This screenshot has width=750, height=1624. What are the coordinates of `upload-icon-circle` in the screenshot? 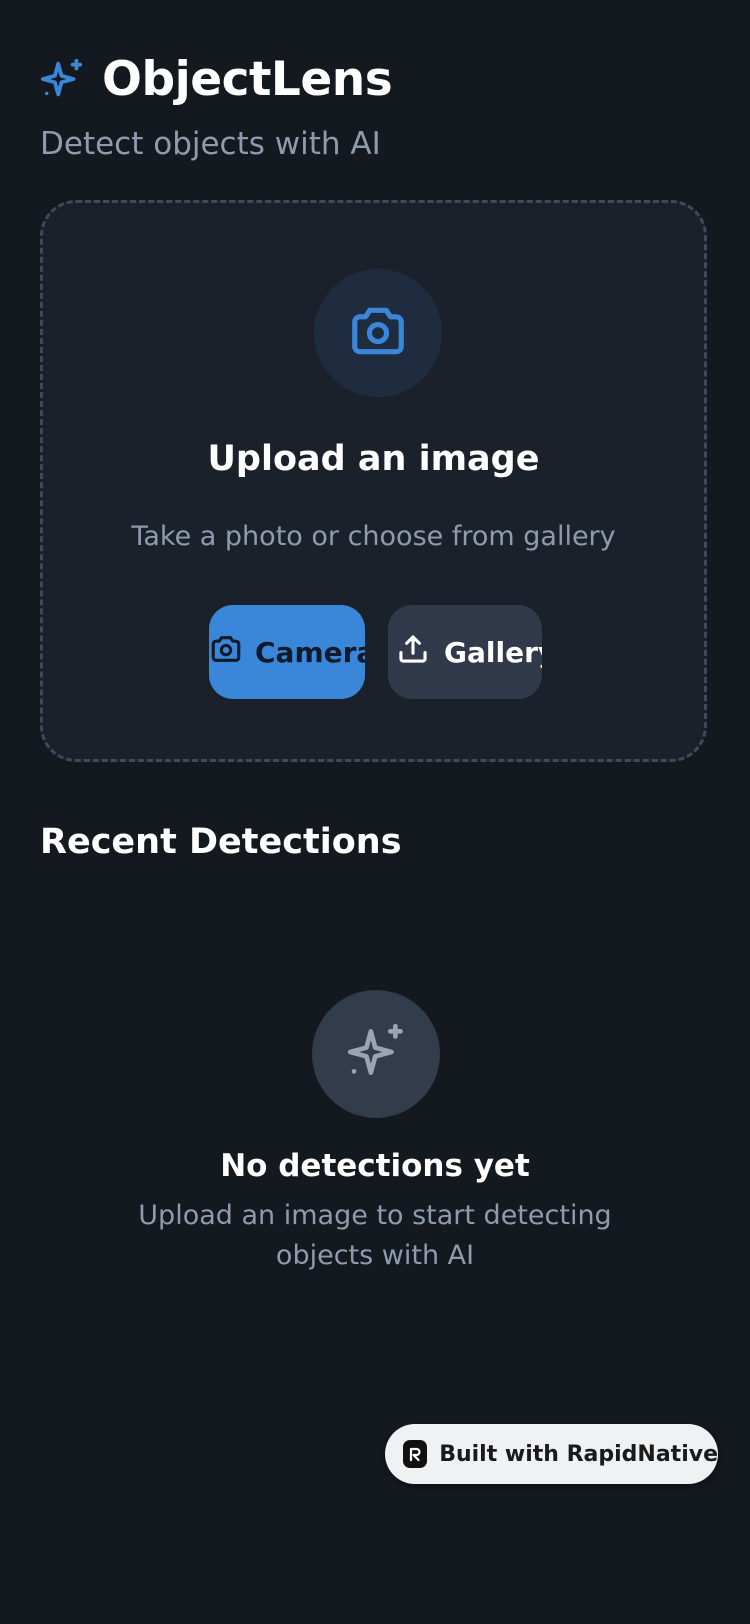 It's located at (378, 333).